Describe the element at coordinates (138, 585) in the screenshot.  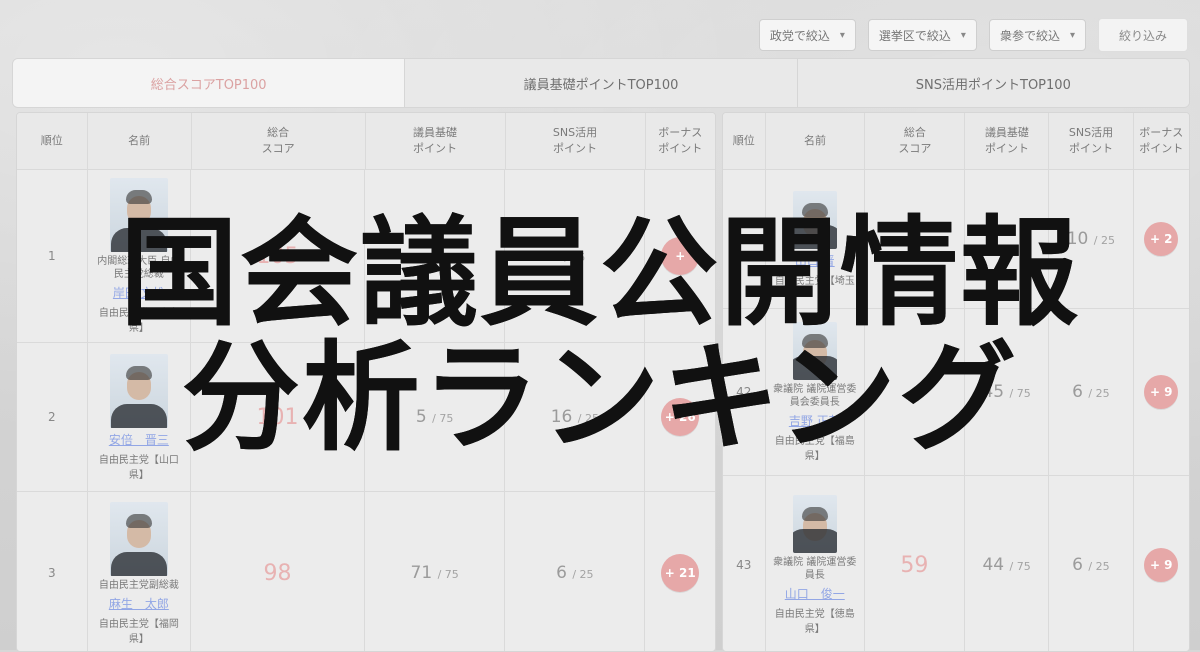
I see `member-role: 自由民主党副総裁` at that location.